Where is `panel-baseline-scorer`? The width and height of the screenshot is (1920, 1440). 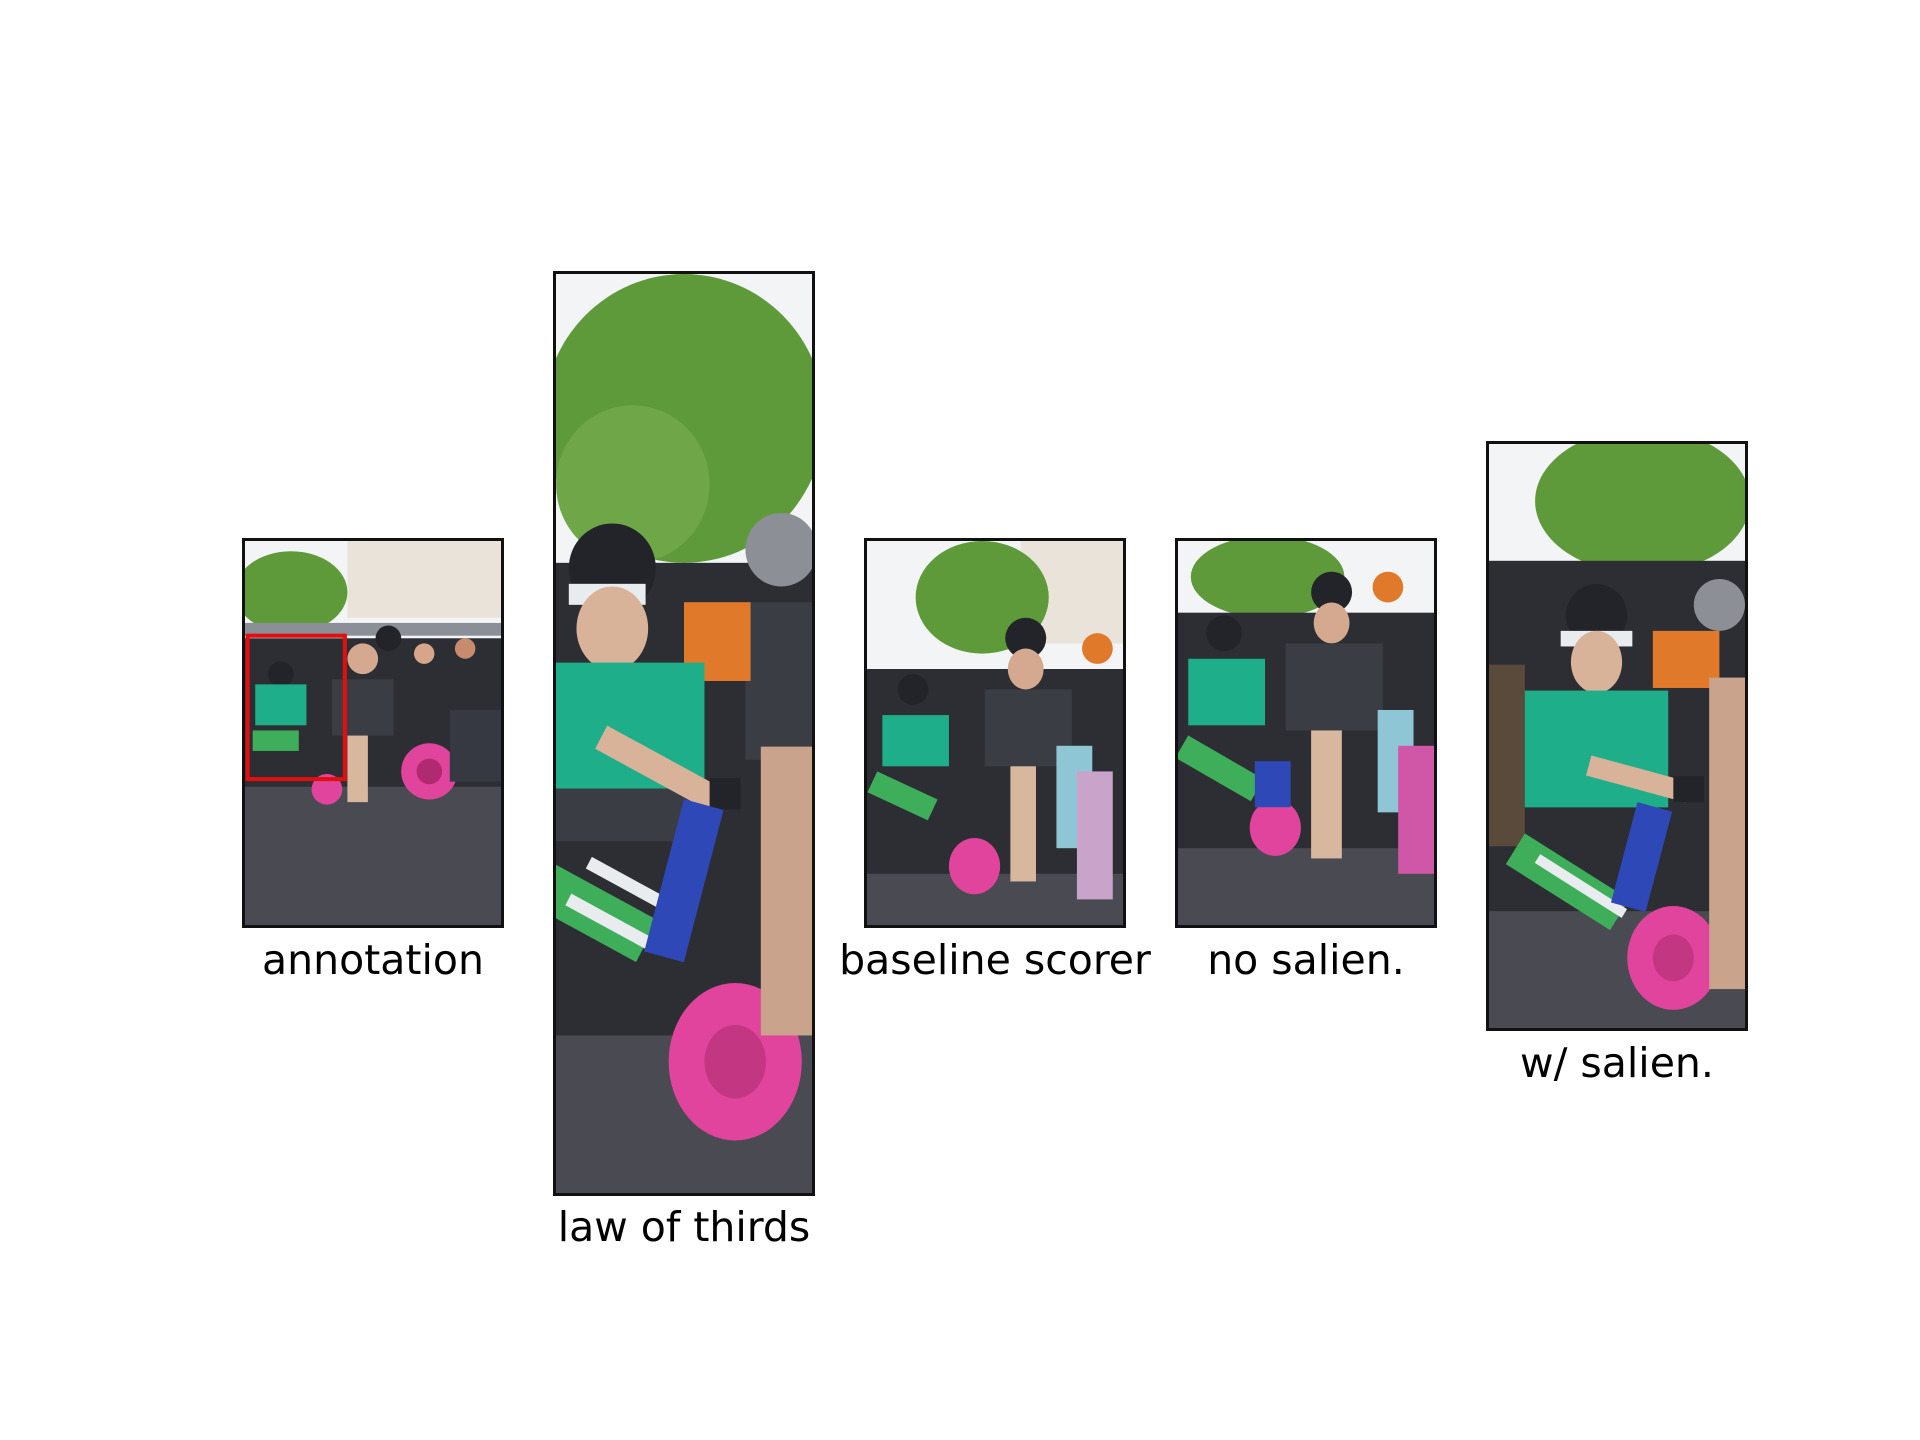
panel-baseline-scorer is located at coordinates (995, 733).